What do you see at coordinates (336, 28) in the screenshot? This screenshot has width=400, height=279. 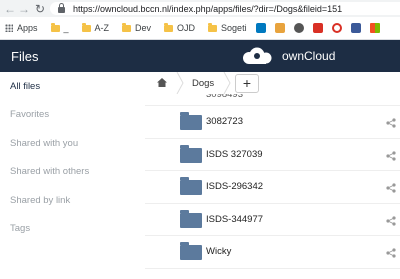 I see `bookmark-opera-icon` at bounding box center [336, 28].